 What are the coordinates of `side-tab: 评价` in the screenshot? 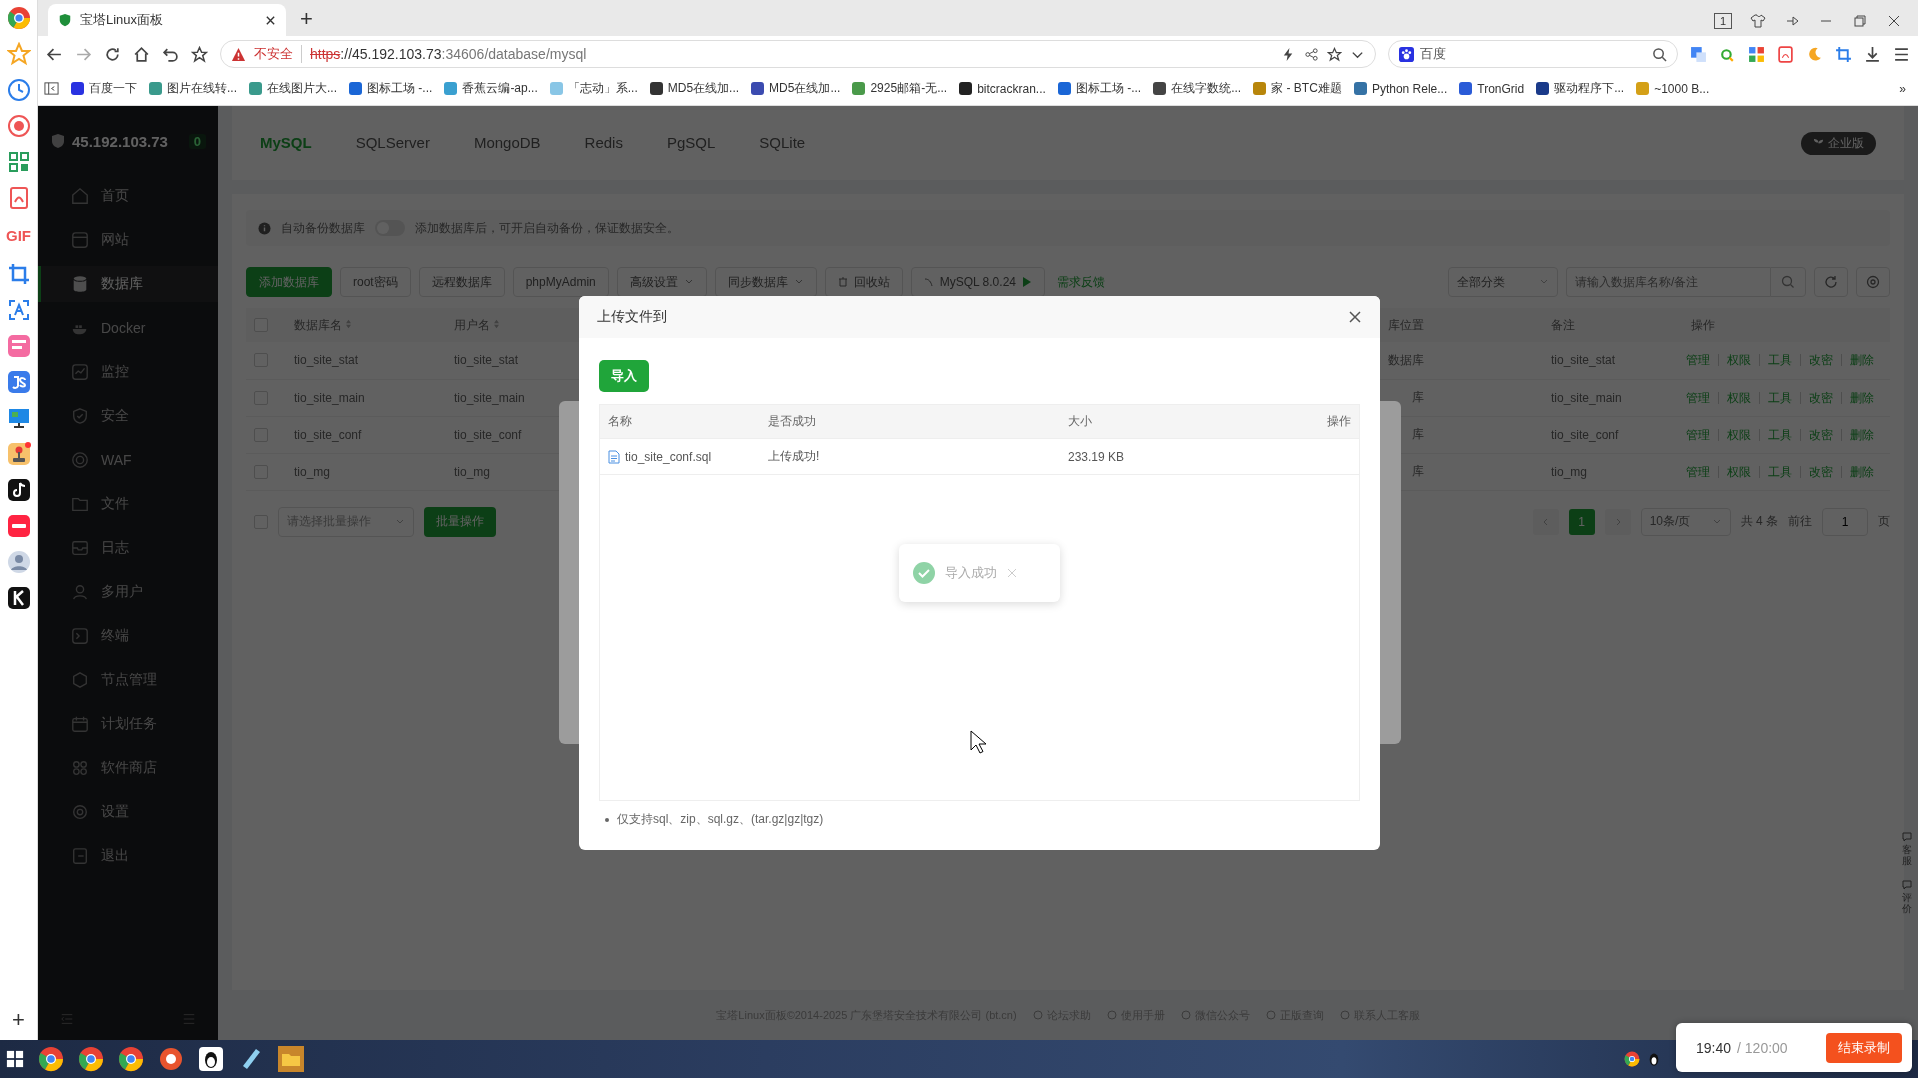 It's located at (1907, 897).